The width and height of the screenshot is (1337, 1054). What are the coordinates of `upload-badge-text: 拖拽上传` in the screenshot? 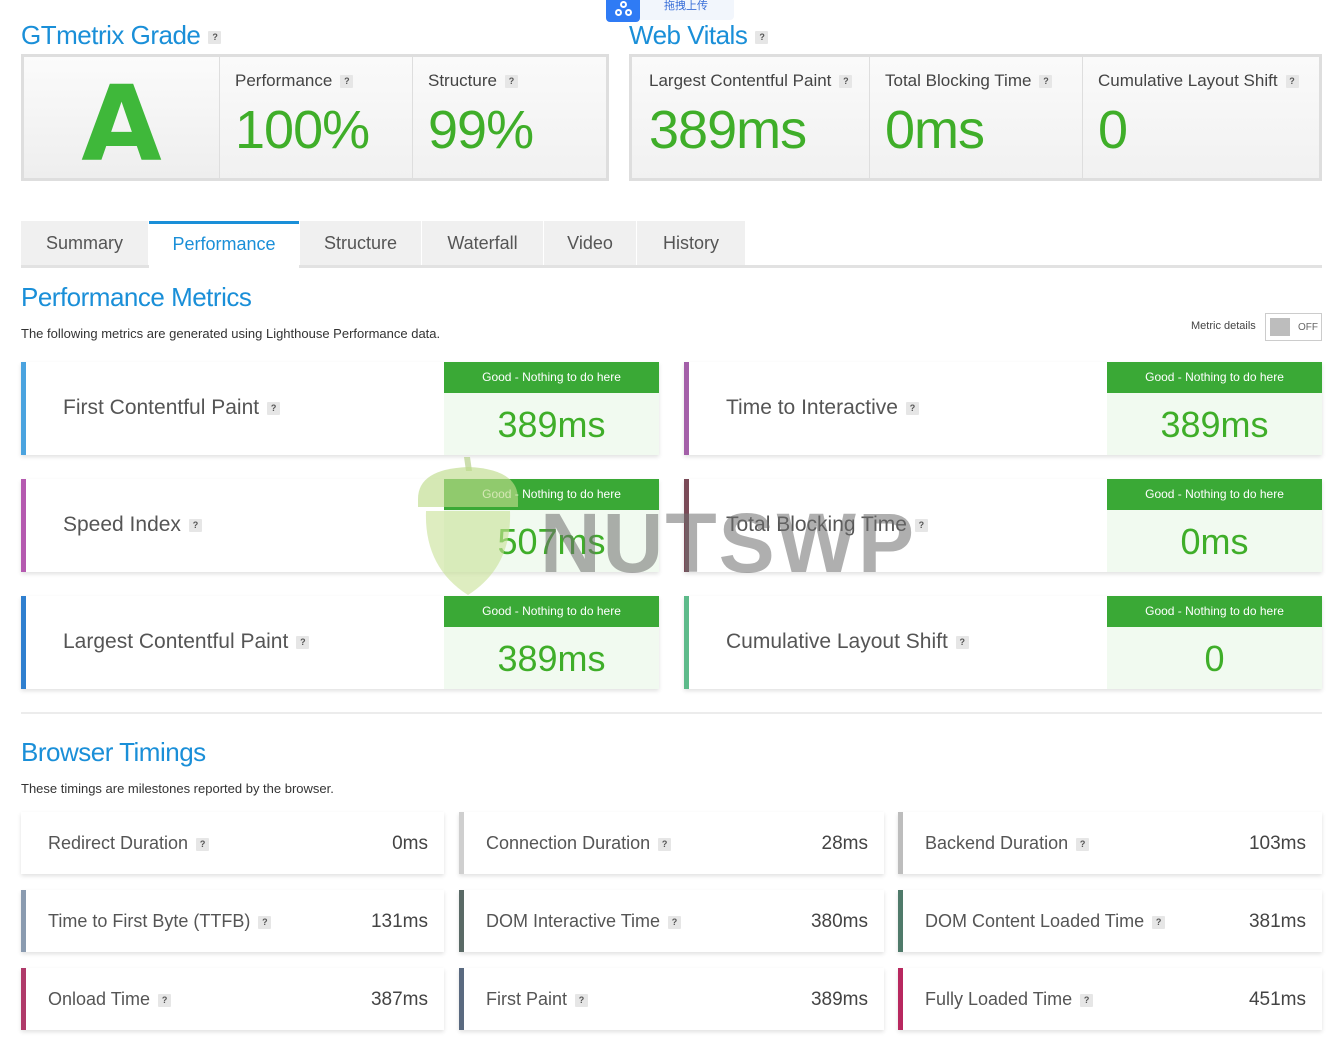 It's located at (686, 6).